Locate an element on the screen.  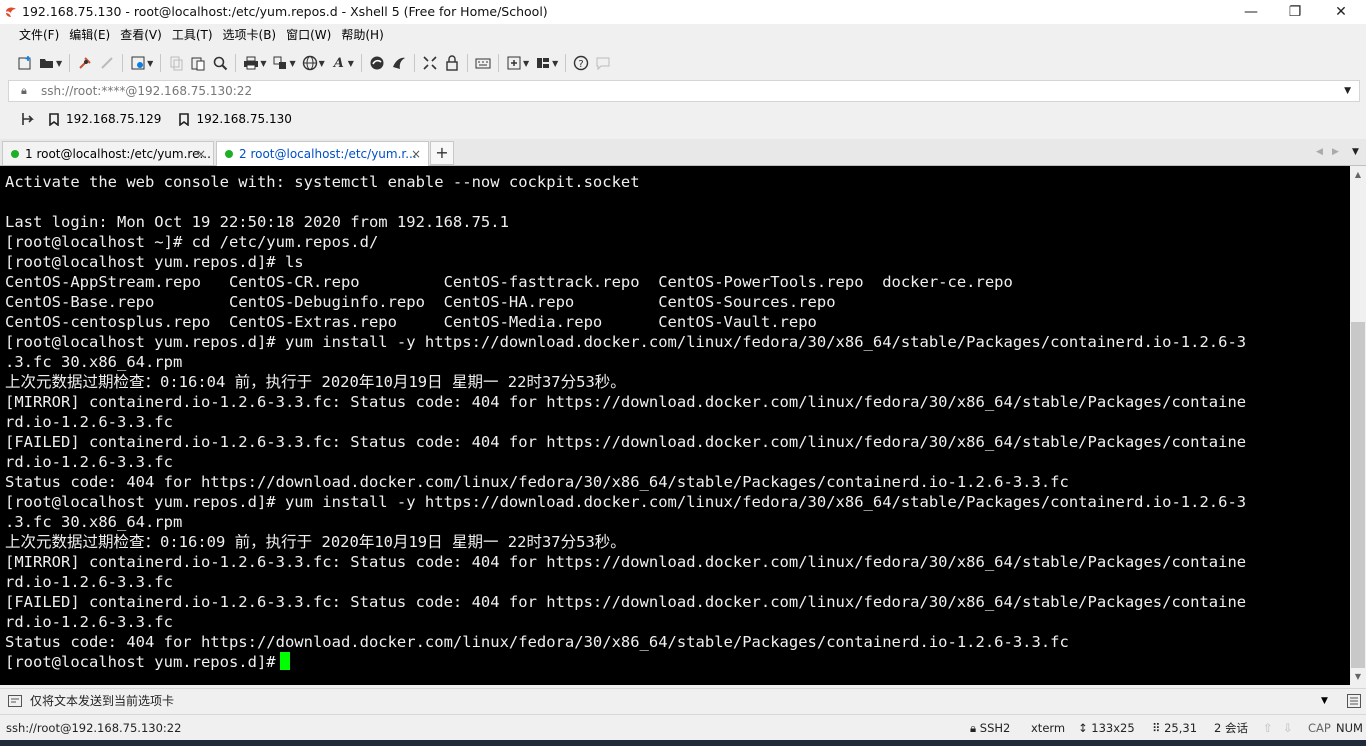
transfer-dropdown-icon: ▼ is located at coordinates (292, 63).